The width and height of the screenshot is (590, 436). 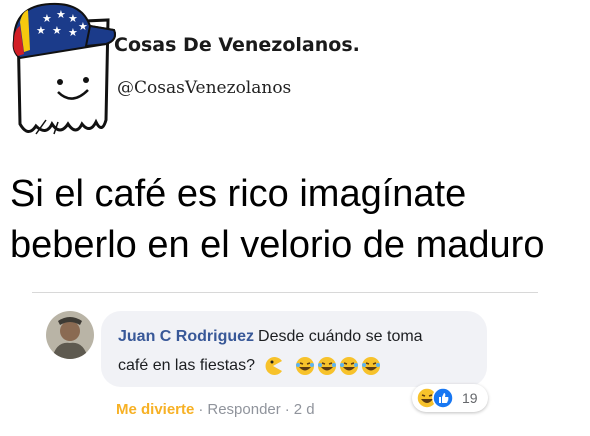 What do you see at coordinates (273, 366) in the screenshot?
I see `pacman-emoji-icon` at bounding box center [273, 366].